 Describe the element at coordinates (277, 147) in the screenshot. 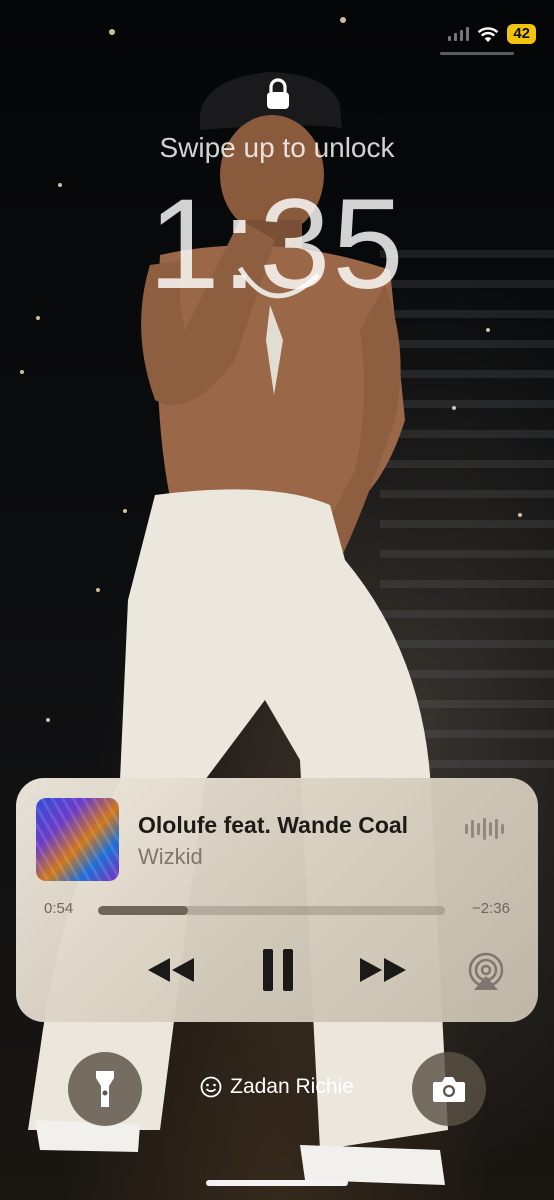

I see `unlock-hint: Swipe up to unlock` at that location.